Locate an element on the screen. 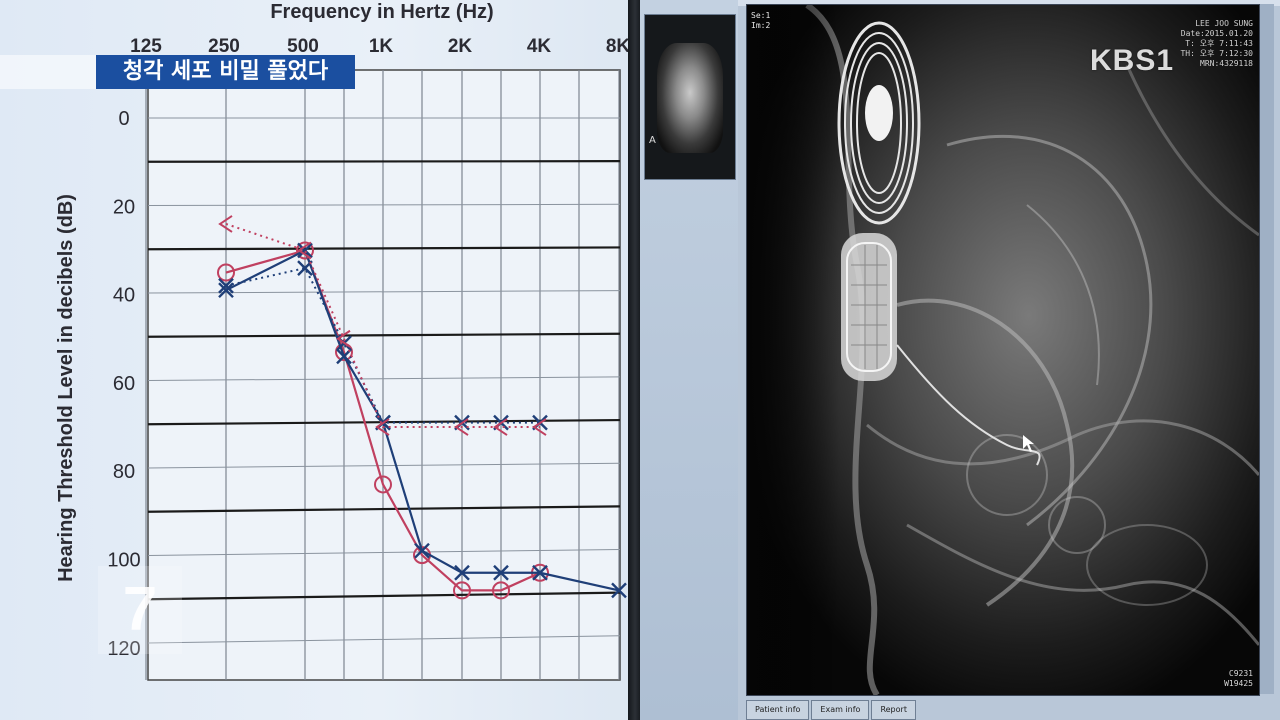  db-axis-title: Hearing Threshold Level in decibels (dB) is located at coordinates (66, 388).